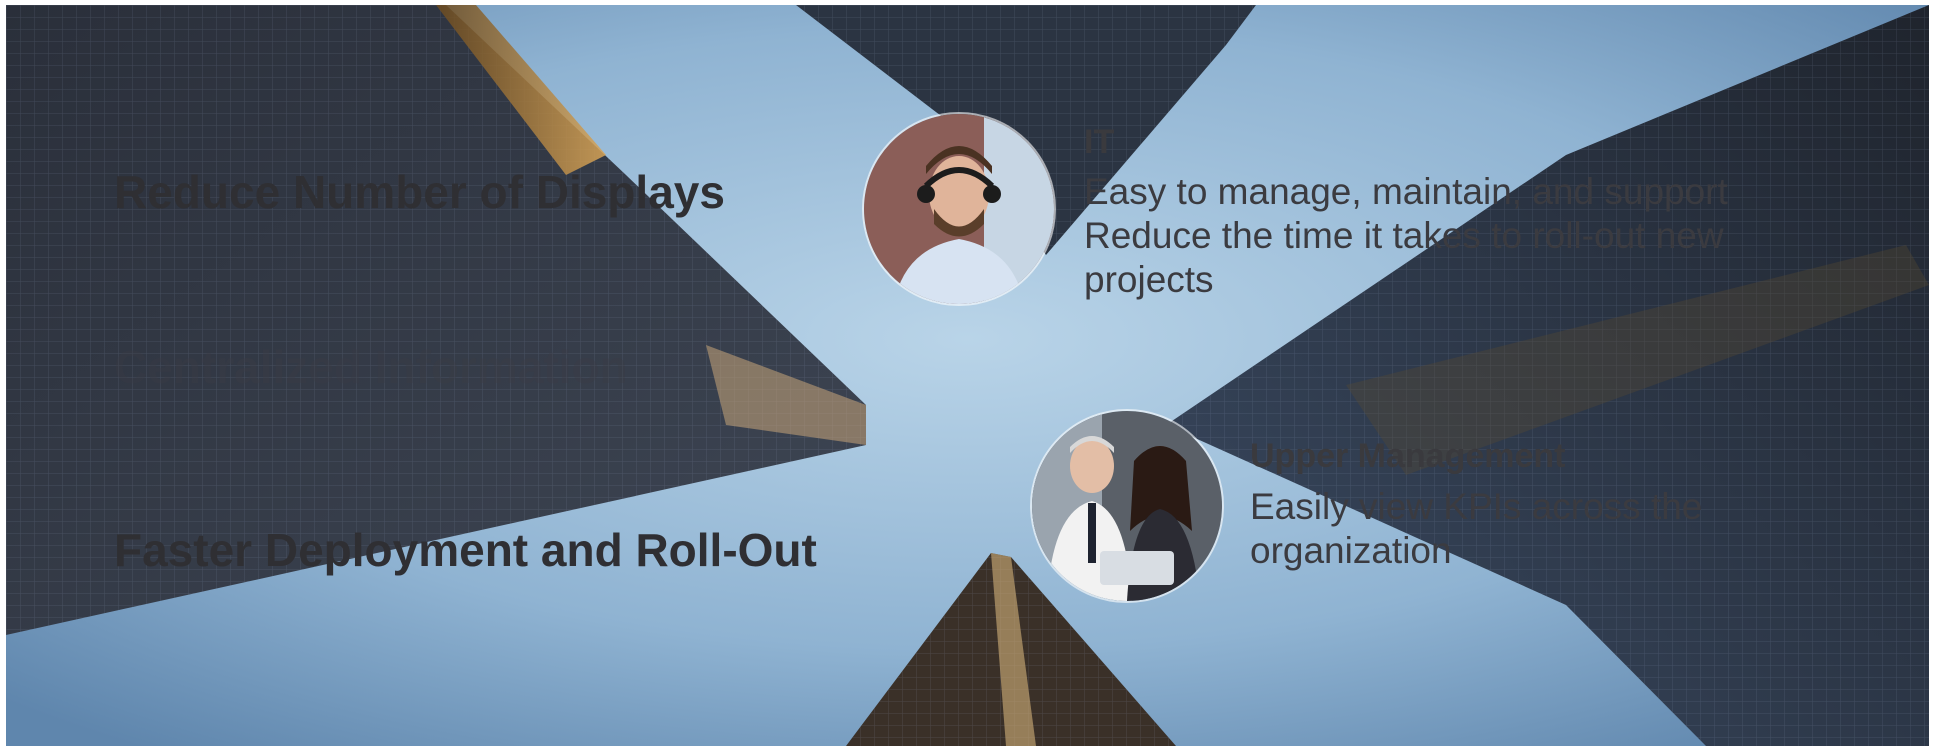 Image resolution: width=1935 pixels, height=748 pixels. What do you see at coordinates (1408, 456) in the screenshot?
I see `management-title: Upper Management` at bounding box center [1408, 456].